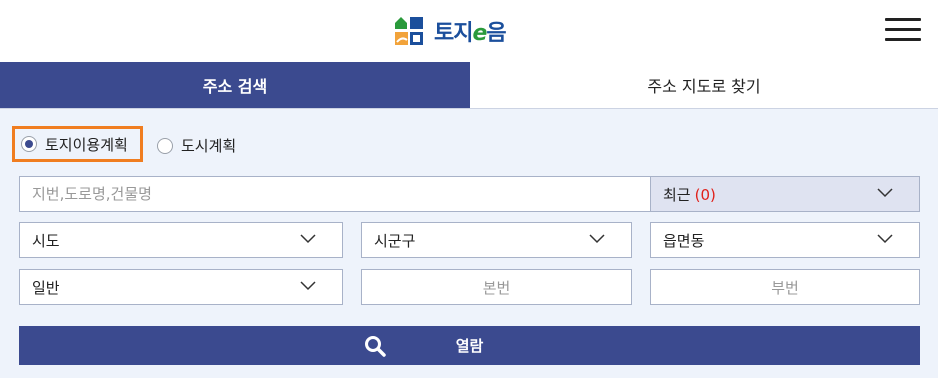  What do you see at coordinates (181, 287) in the screenshot?
I see `land-type-select: 일반` at bounding box center [181, 287].